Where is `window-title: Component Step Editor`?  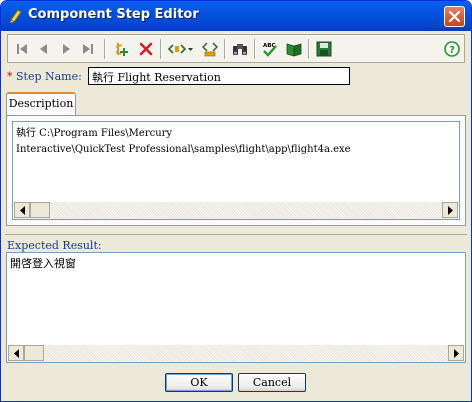
window-title: Component Step Editor is located at coordinates (113, 14).